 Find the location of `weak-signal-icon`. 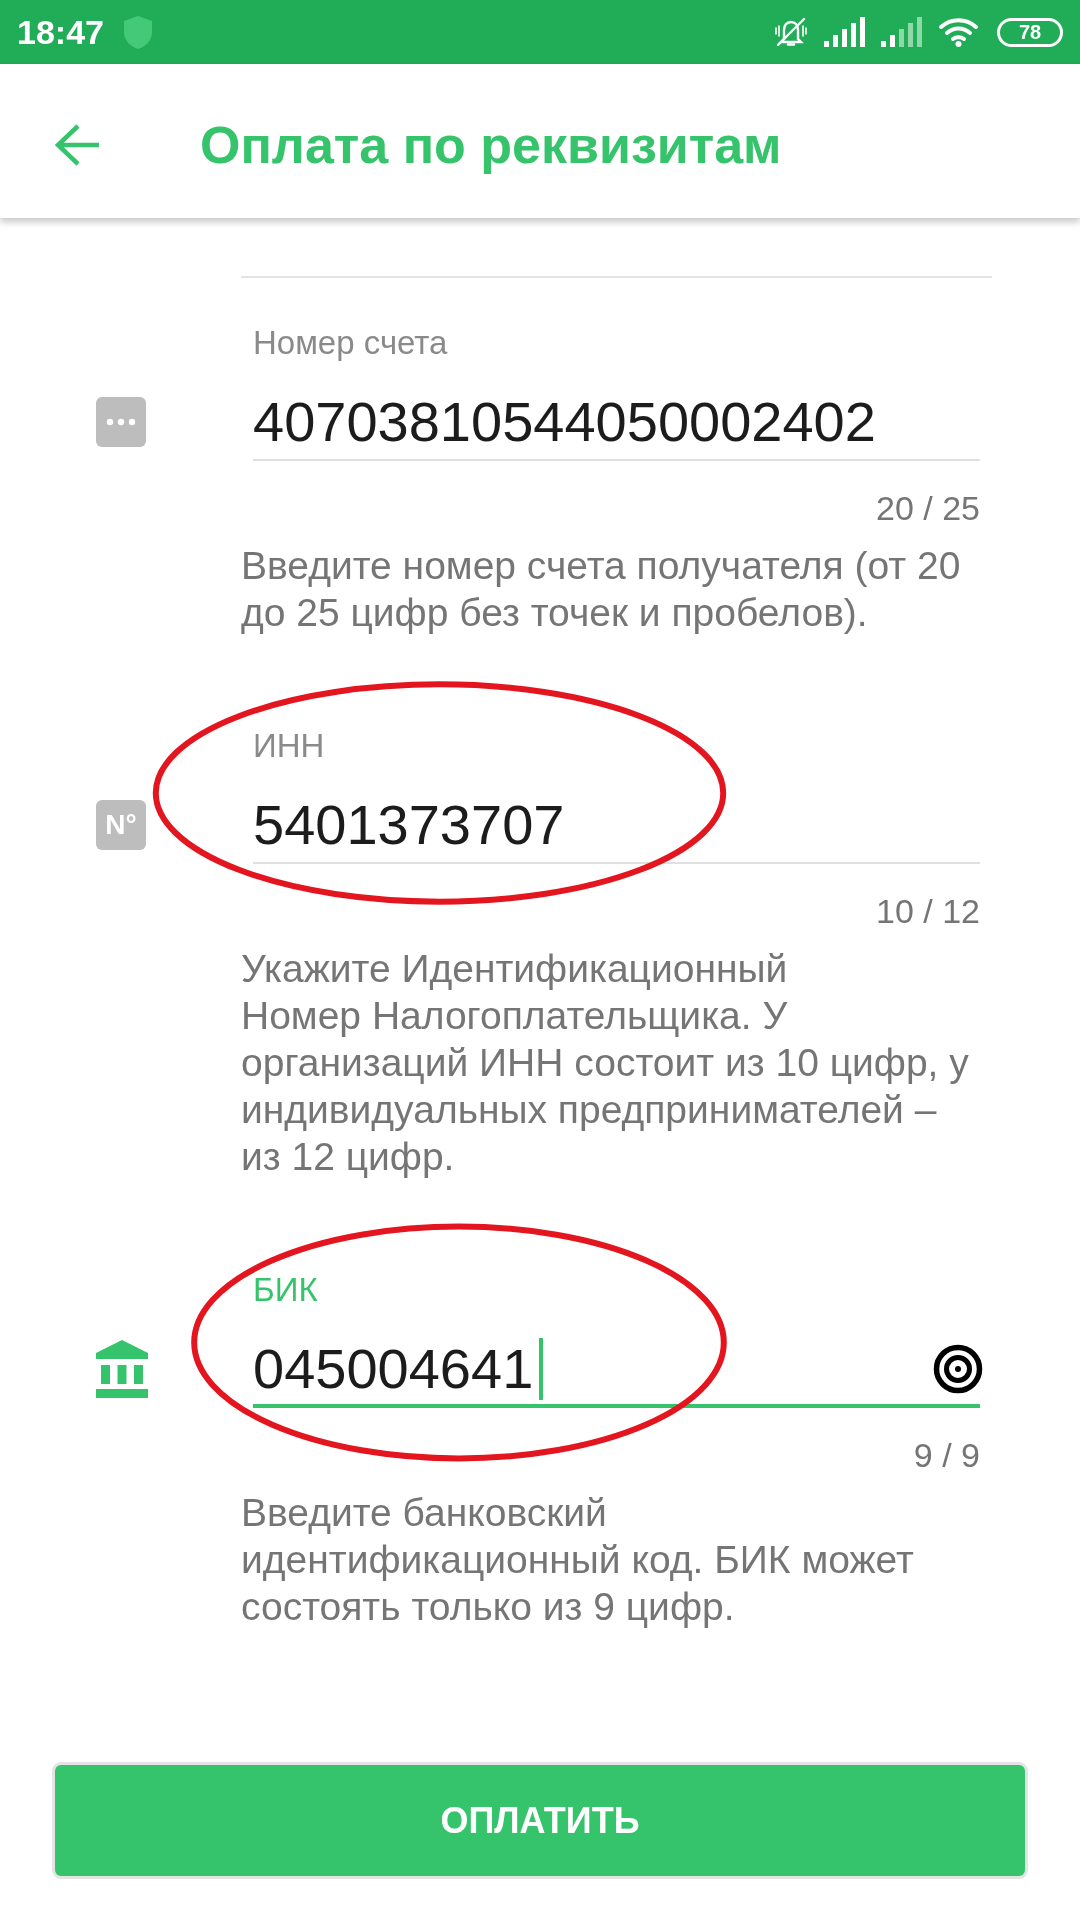

weak-signal-icon is located at coordinates (901, 32).